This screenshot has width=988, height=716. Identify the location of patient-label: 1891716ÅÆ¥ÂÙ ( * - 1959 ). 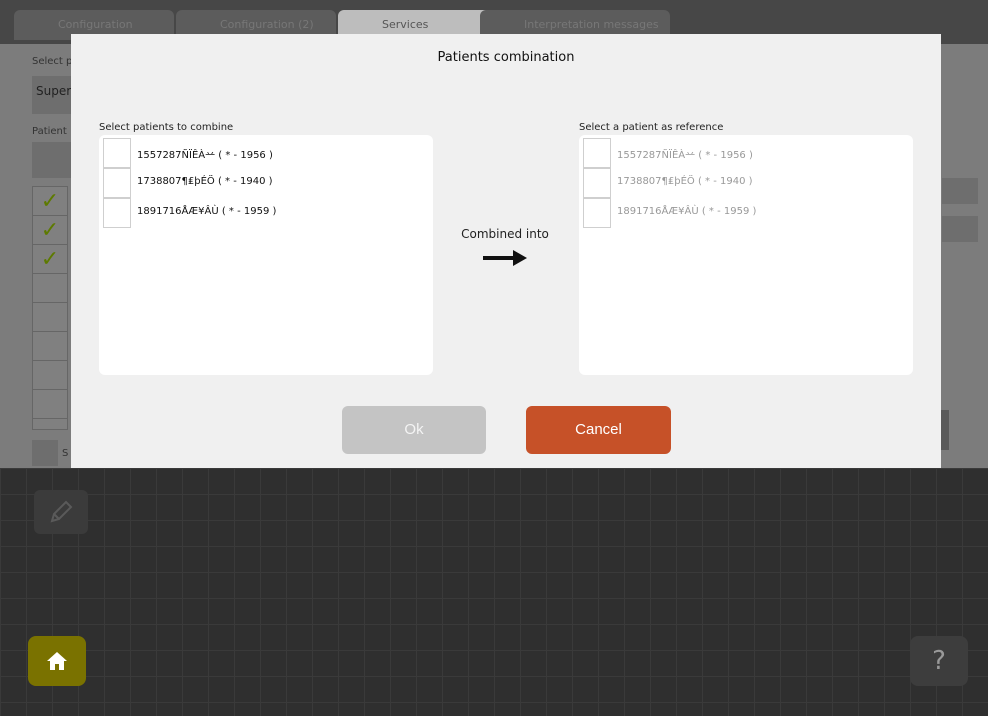
(207, 211).